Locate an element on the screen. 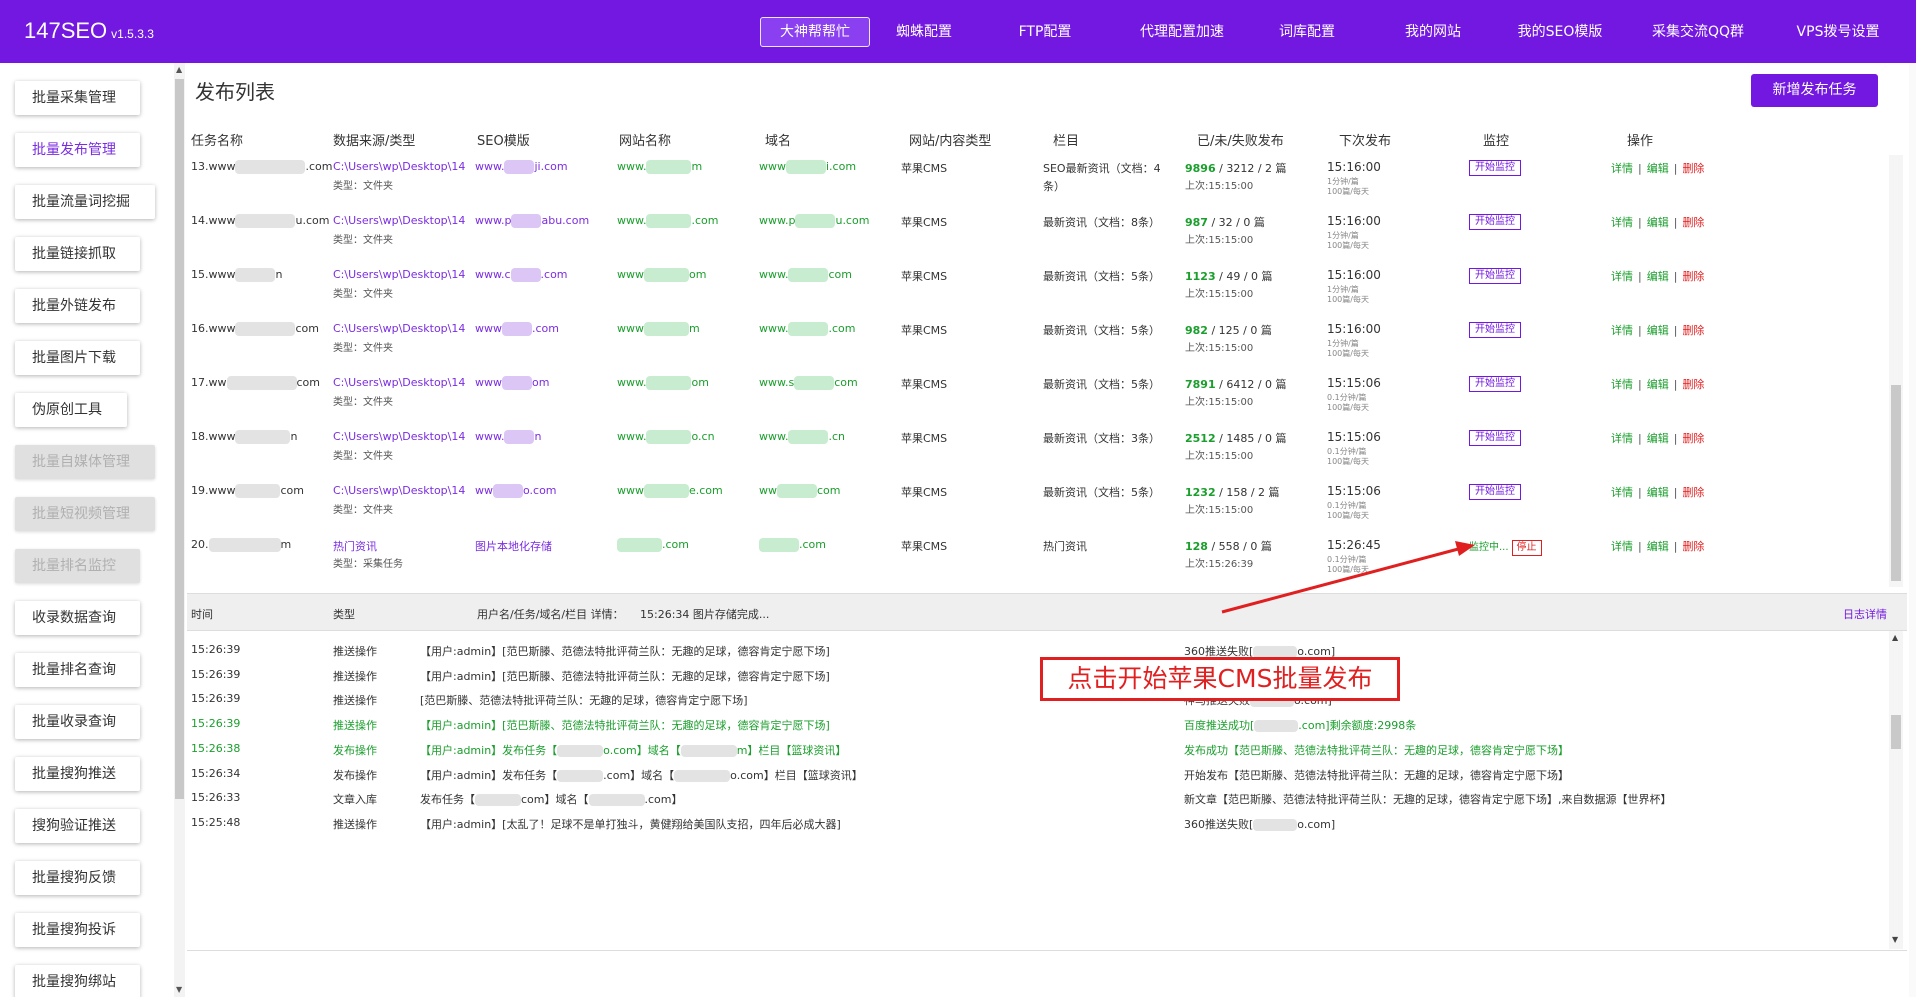  scroll-down-arrow-icon: ▼ is located at coordinates (179, 989).